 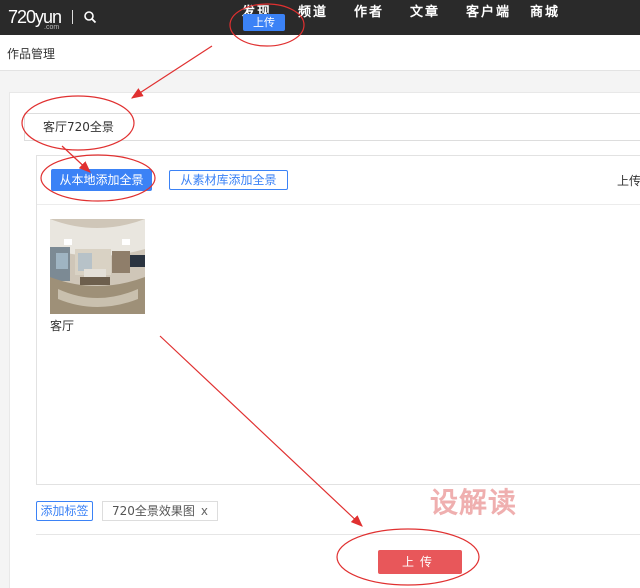 What do you see at coordinates (52, 27) in the screenshot?
I see `logo-subtext: .com` at bounding box center [52, 27].